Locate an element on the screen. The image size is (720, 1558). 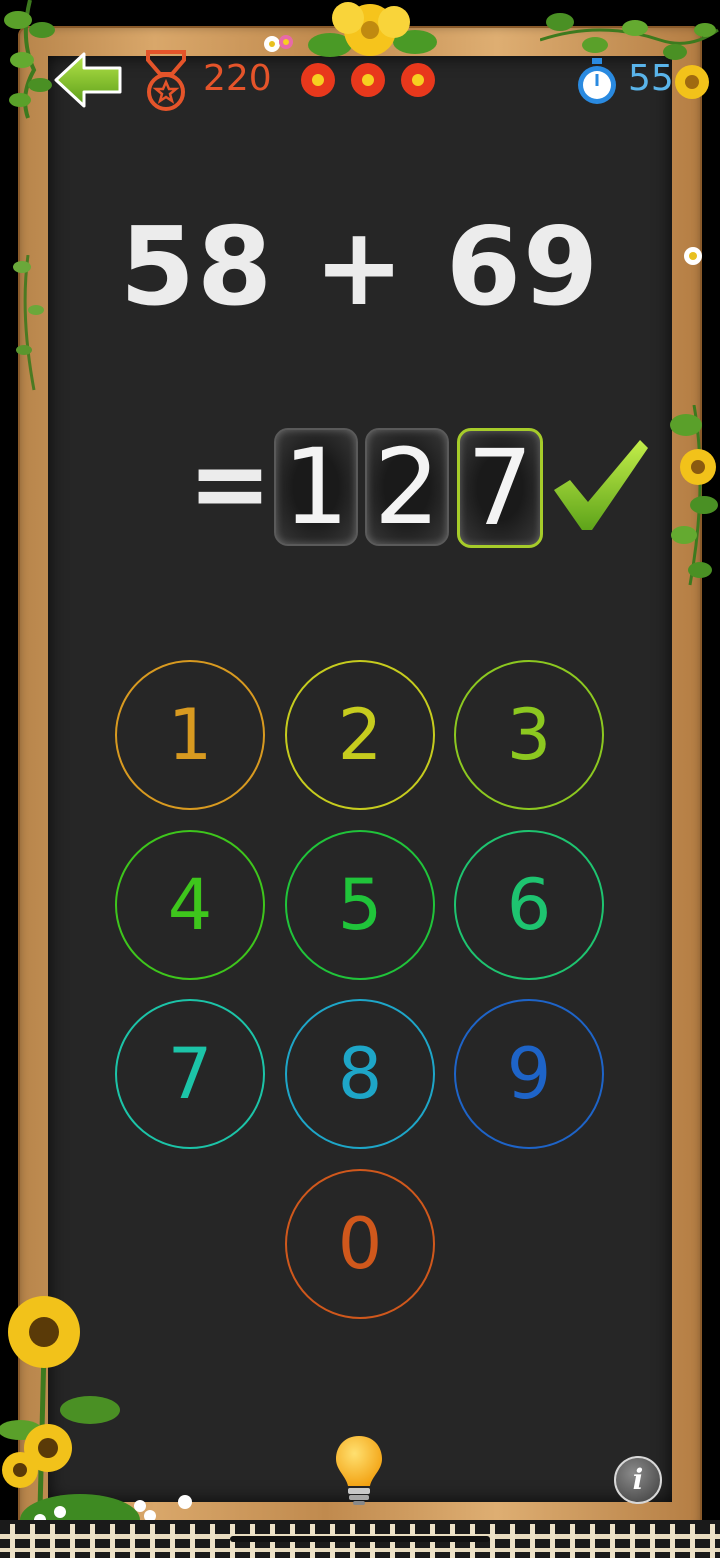
lightbulb-icon is located at coordinates (359, 1470).